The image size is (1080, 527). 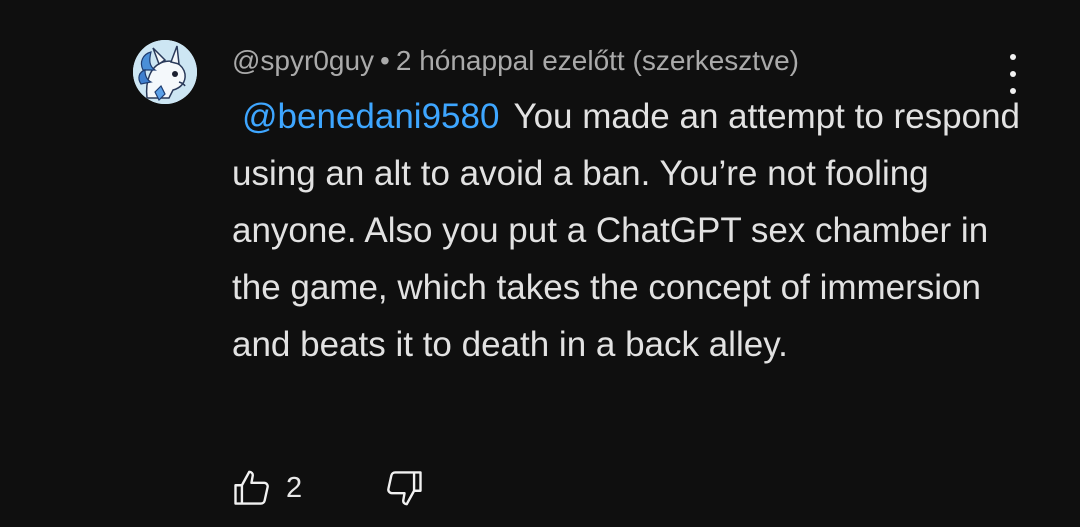 What do you see at coordinates (328, 488) in the screenshot?
I see `comment-actions: 2` at bounding box center [328, 488].